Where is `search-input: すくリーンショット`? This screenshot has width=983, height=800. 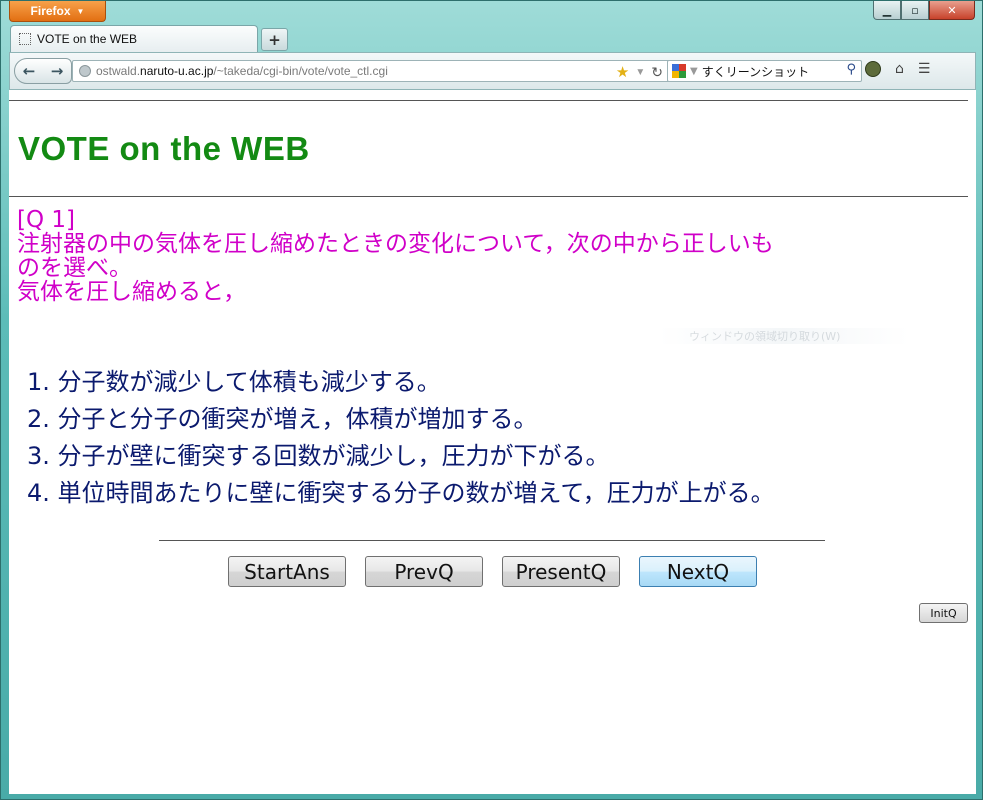 search-input: すくリーンショット is located at coordinates (755, 71).